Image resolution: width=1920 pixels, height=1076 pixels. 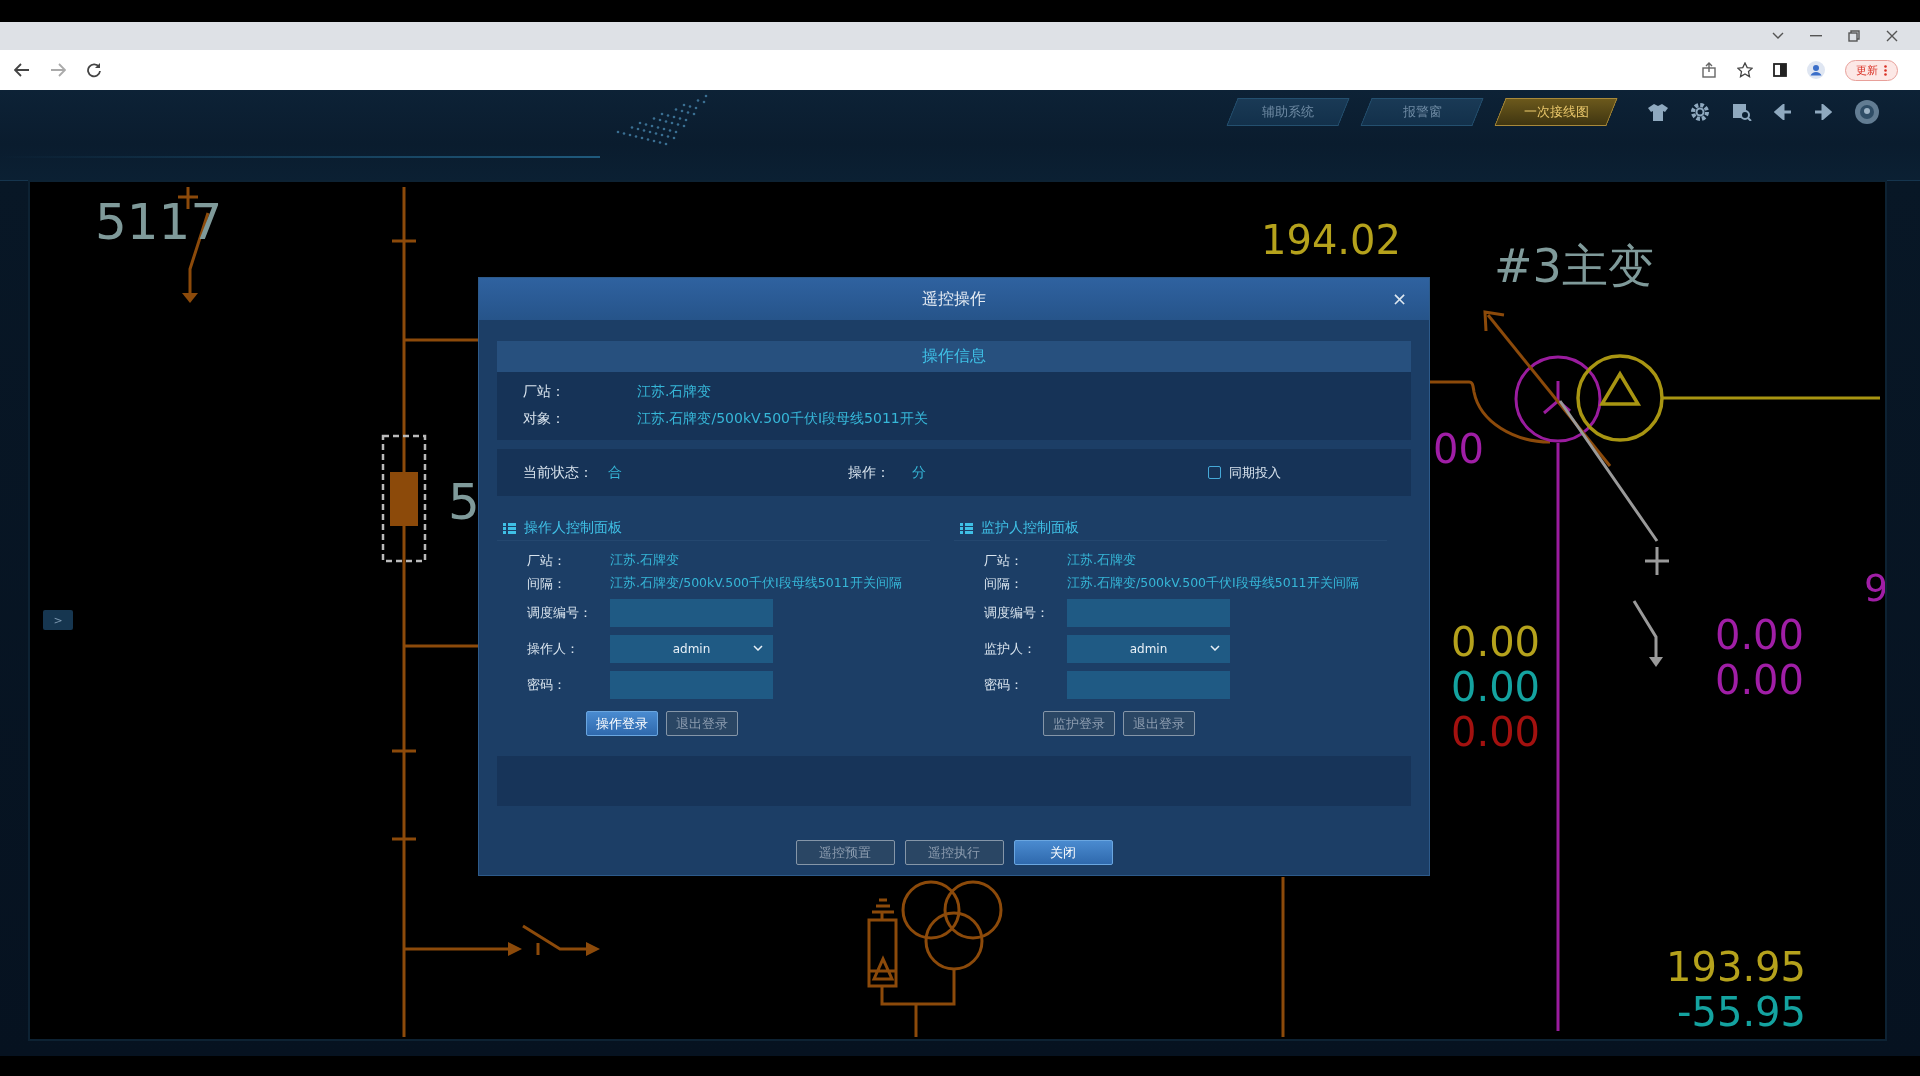 I want to click on measurement-label: 193.95, so click(x=1736, y=967).